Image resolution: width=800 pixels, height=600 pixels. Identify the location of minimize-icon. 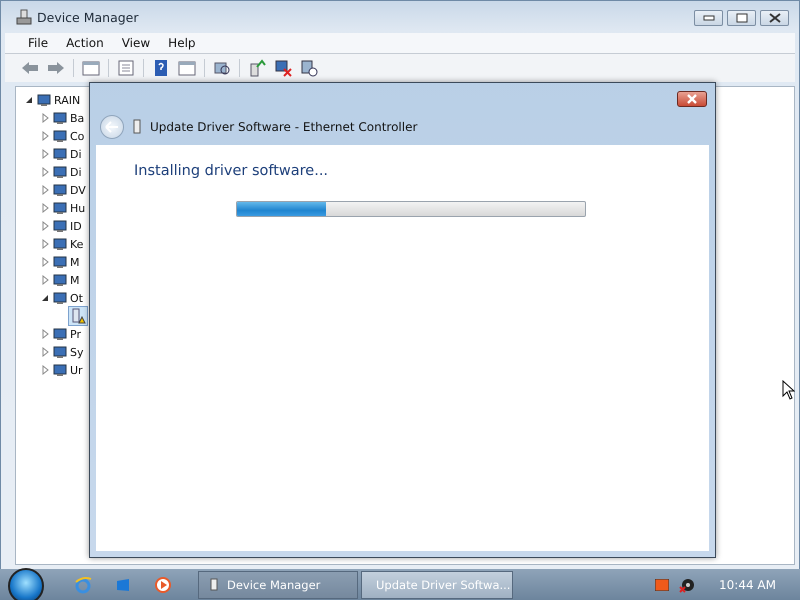
(708, 18).